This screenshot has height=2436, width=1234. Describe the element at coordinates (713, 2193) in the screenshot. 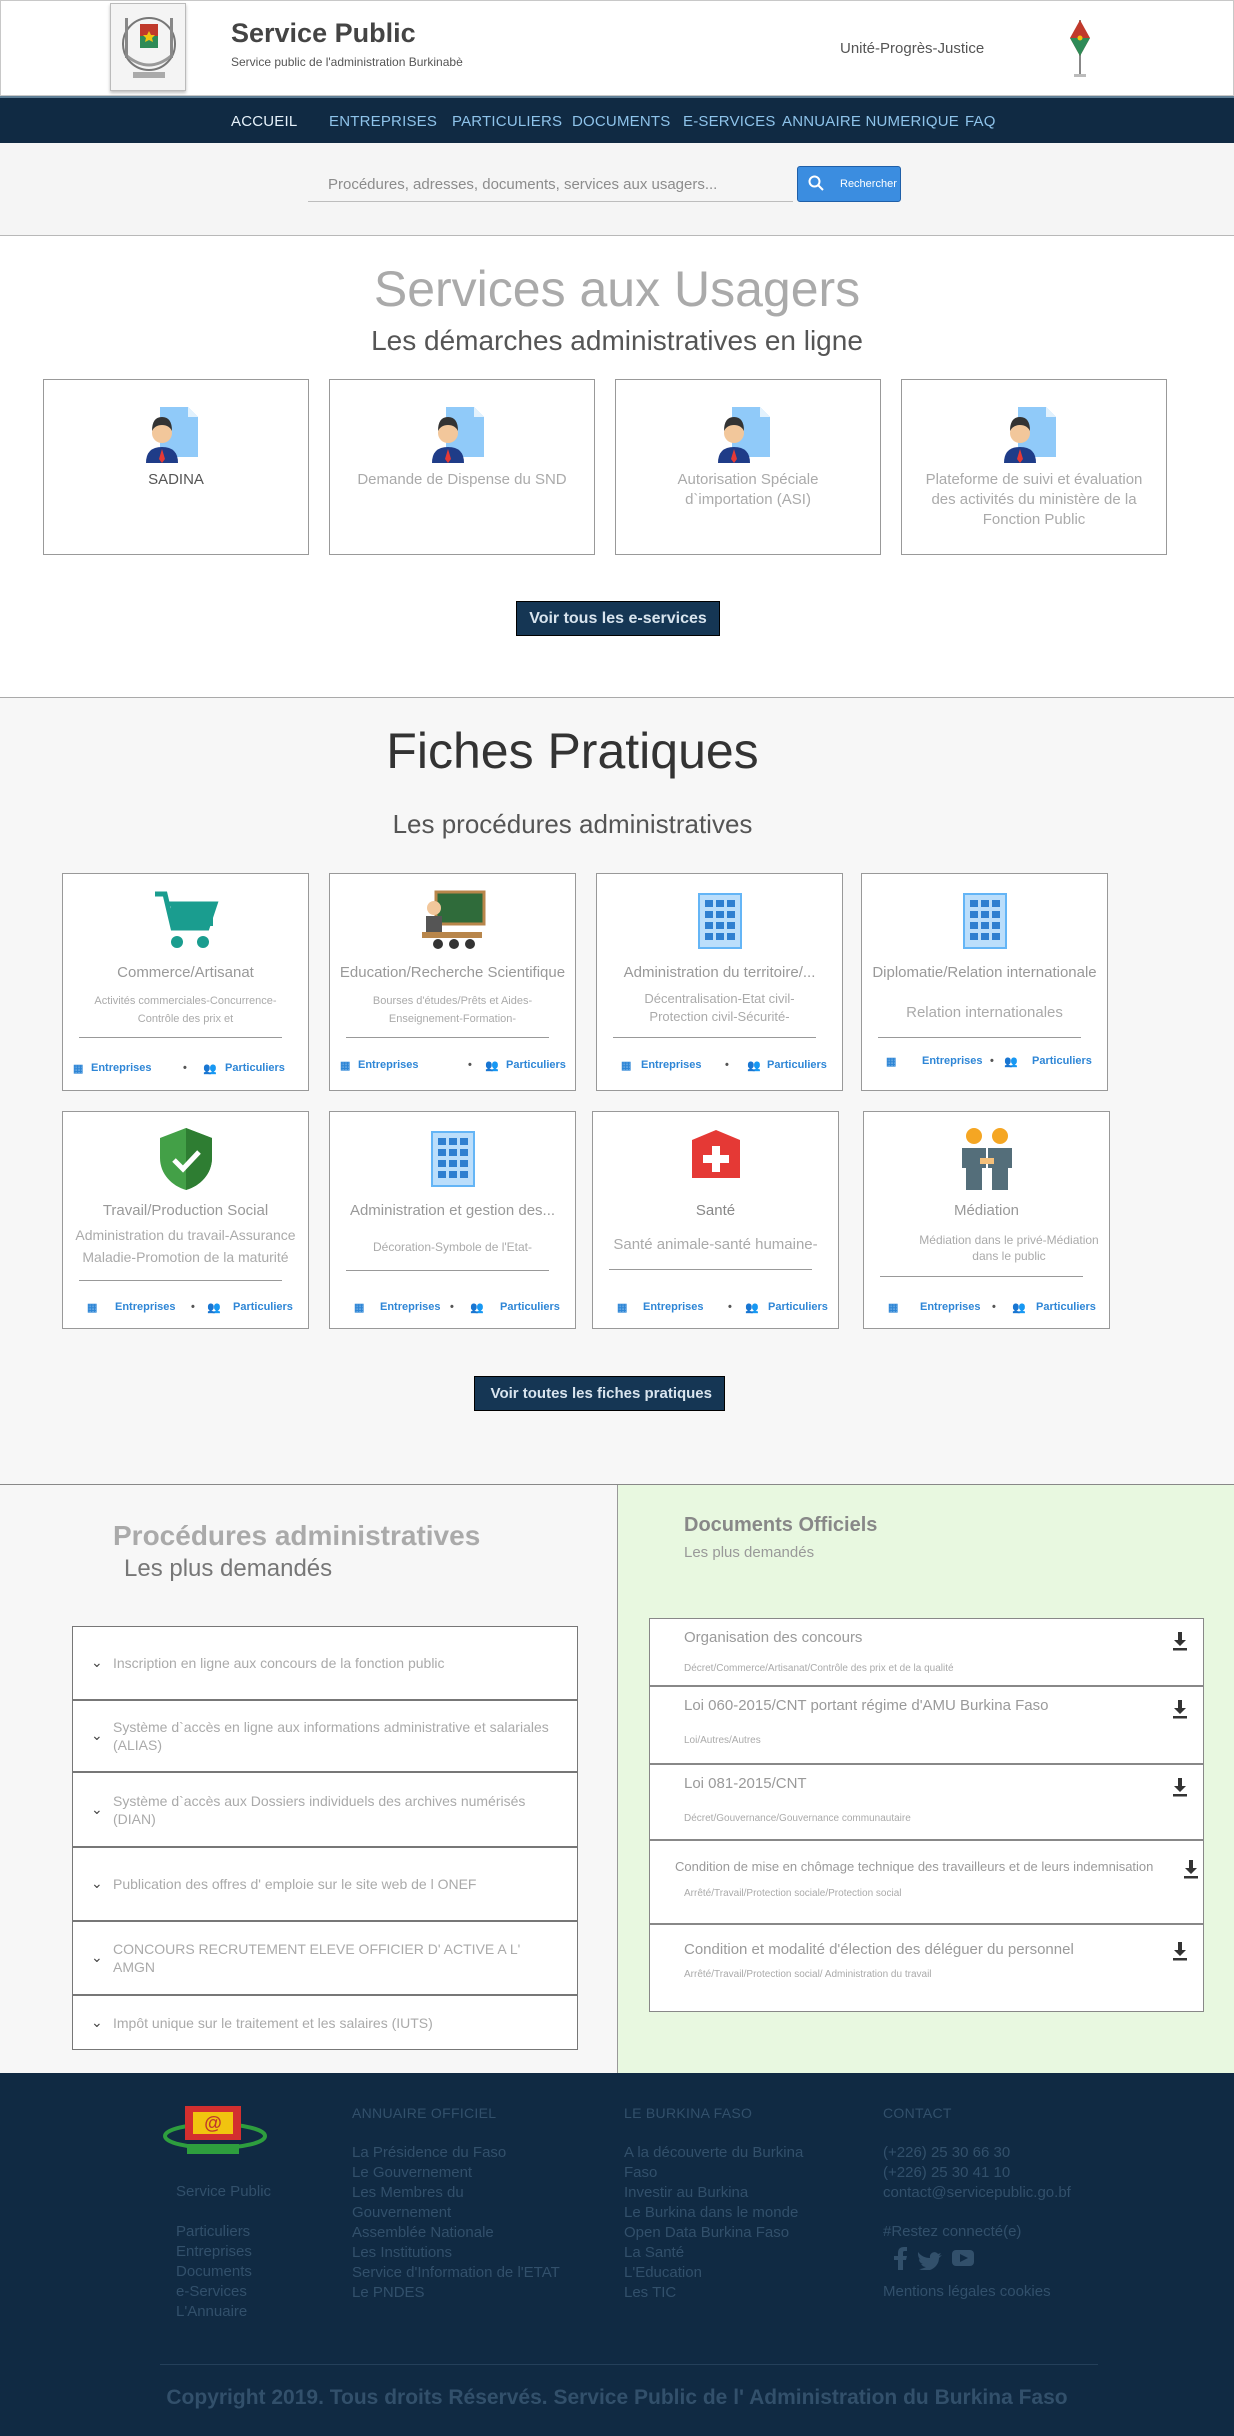

I see `footer-link: Investir au Burkina` at that location.